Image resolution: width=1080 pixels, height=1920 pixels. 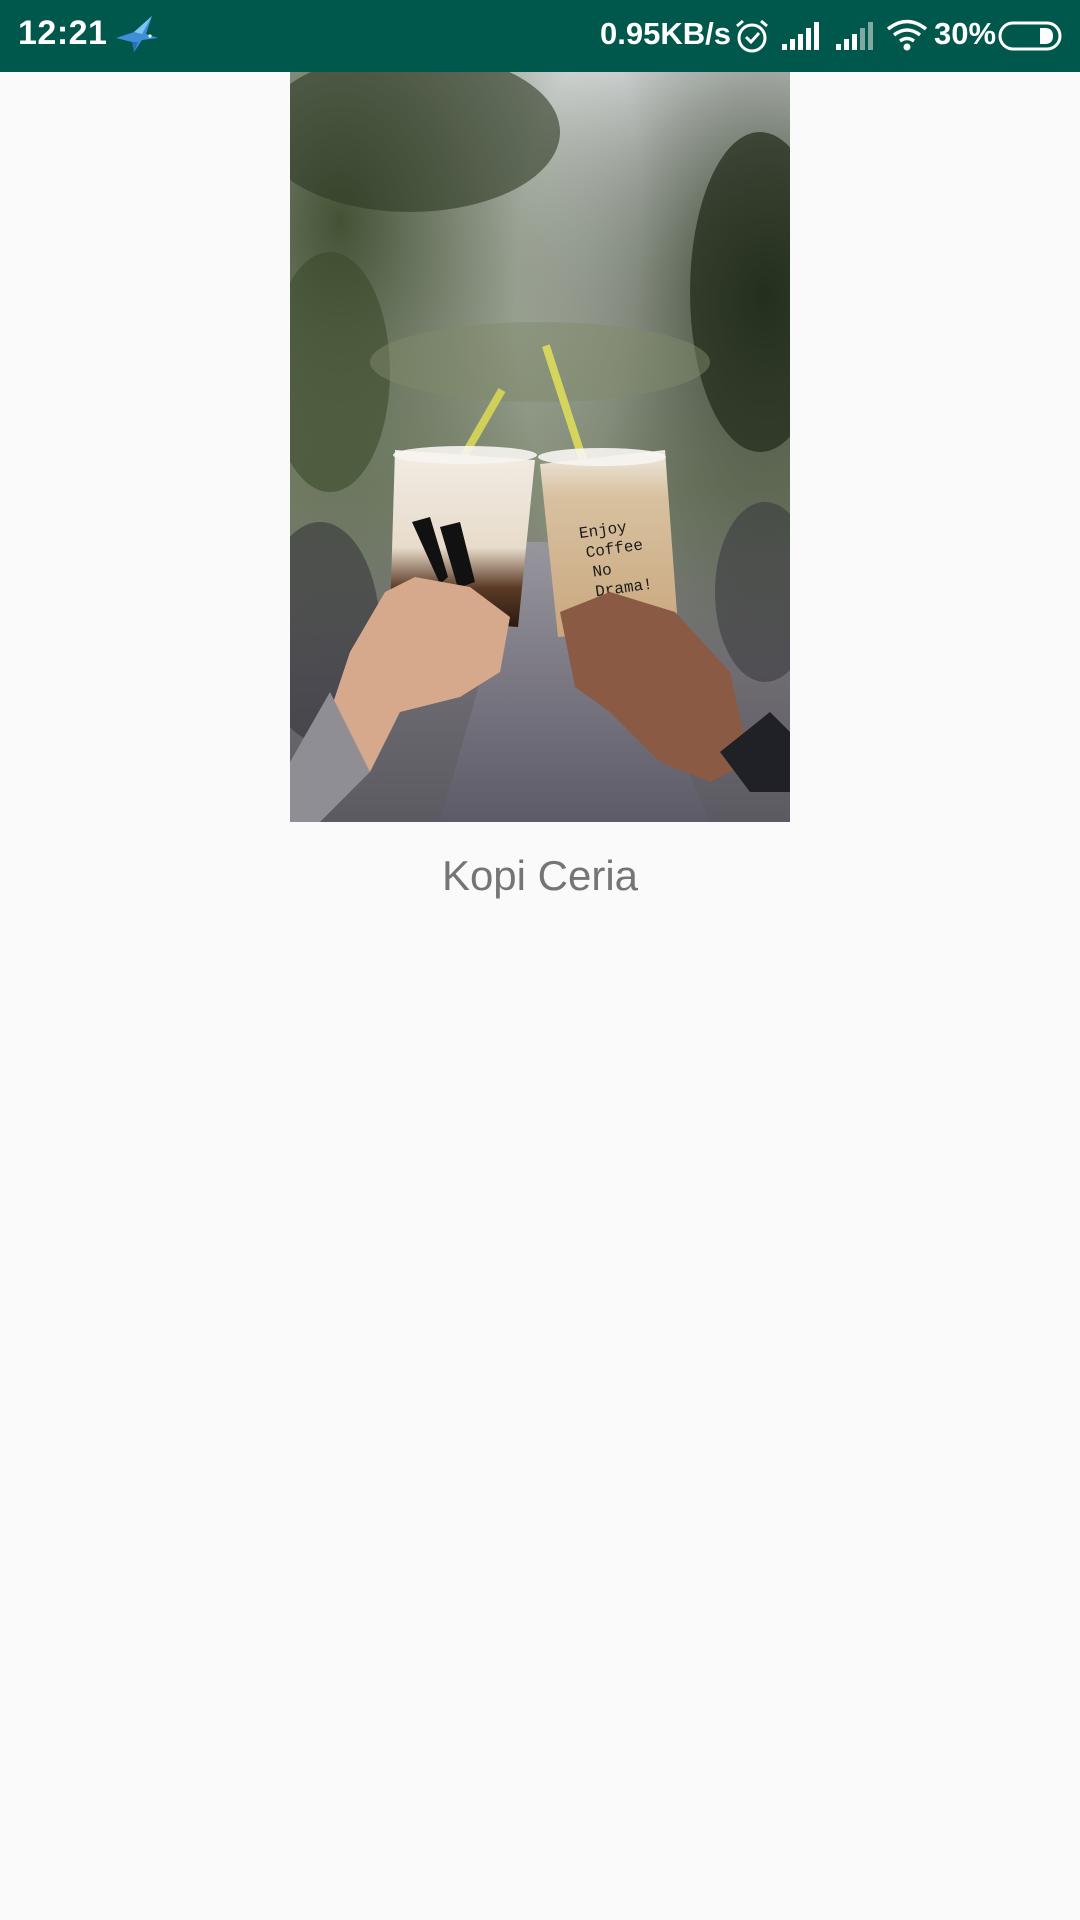 I want to click on status-time: 12:21, so click(x=63, y=33).